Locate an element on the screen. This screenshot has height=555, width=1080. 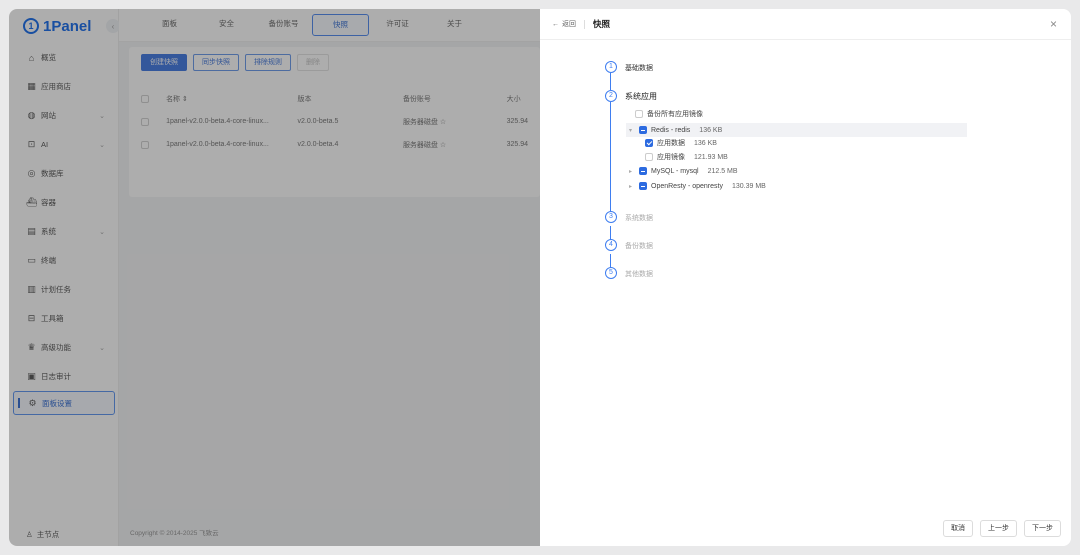
tree-node-label: 应用镜像 is located at coordinates (671, 157).